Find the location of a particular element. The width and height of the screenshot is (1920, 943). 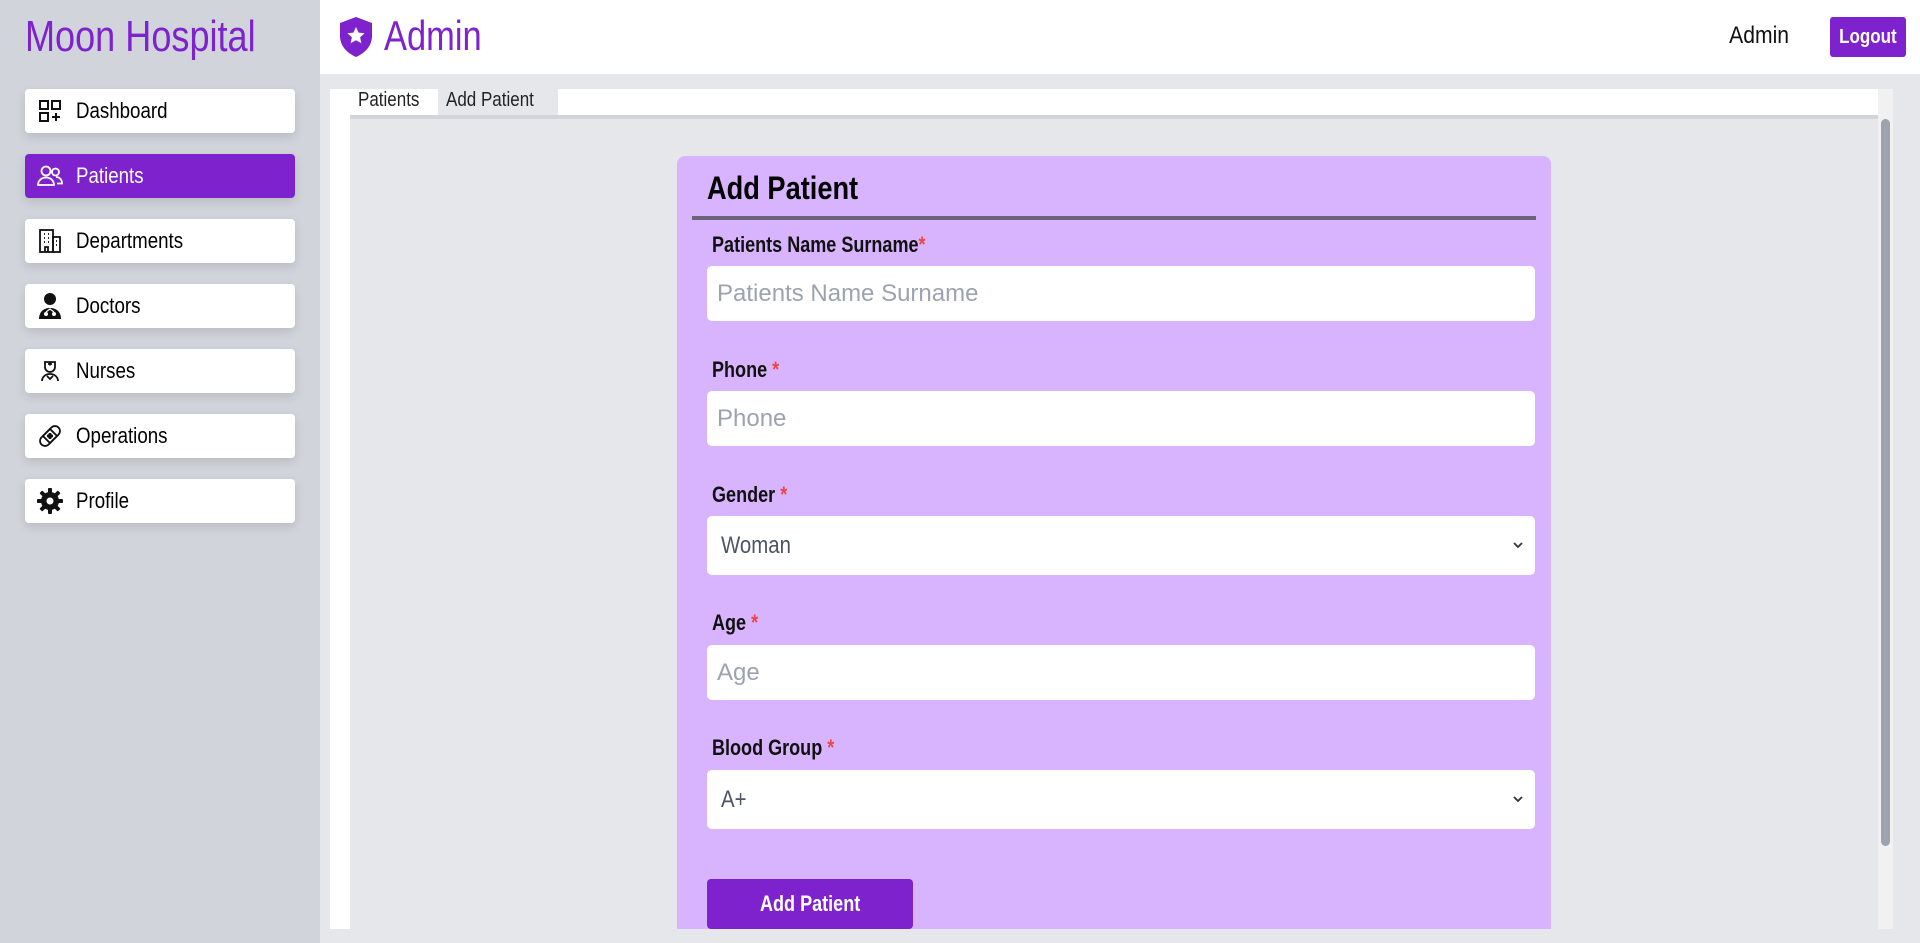

blood-group-select: A+ is located at coordinates (1121, 799).